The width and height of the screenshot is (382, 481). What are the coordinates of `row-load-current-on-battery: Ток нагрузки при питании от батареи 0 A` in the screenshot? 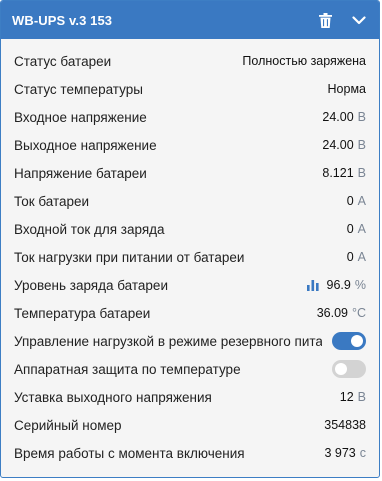 It's located at (190, 257).